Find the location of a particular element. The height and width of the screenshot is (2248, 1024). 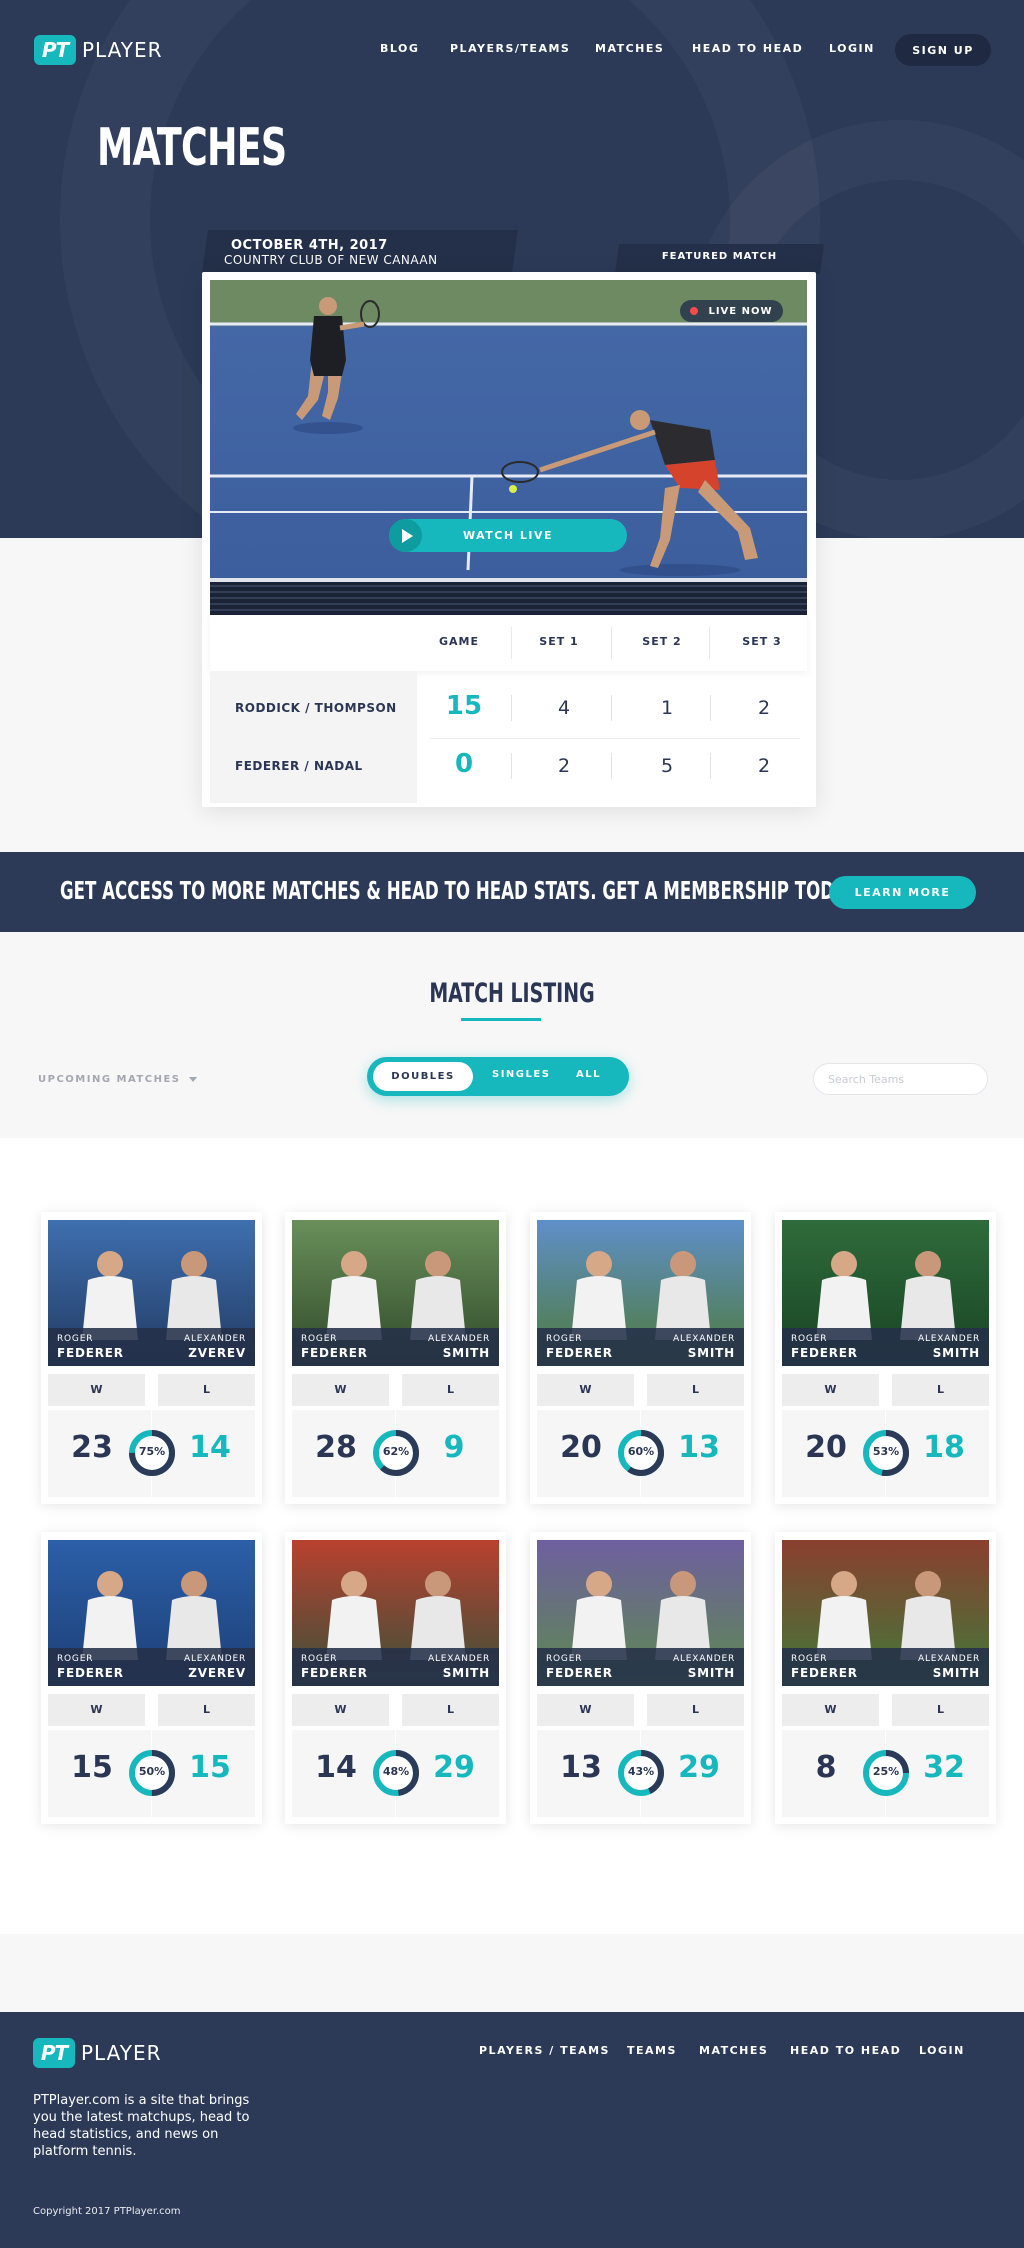

match-type-toggle: DOUBLES SINGLES ALL is located at coordinates (498, 1076).